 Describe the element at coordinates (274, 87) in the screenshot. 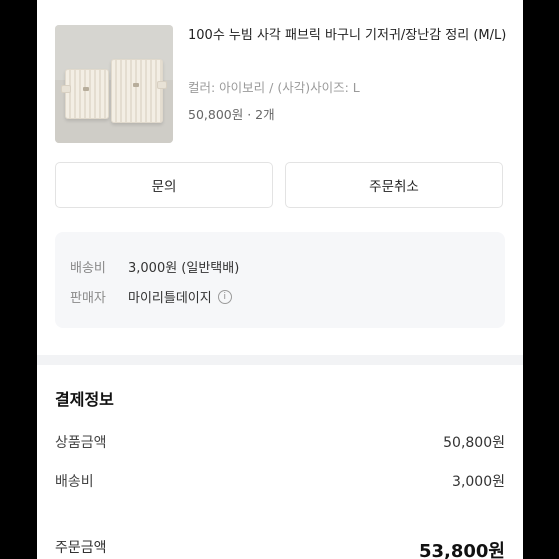

I see `product-option: 컬러: 아이보리 / (사각)사이즈: L` at that location.